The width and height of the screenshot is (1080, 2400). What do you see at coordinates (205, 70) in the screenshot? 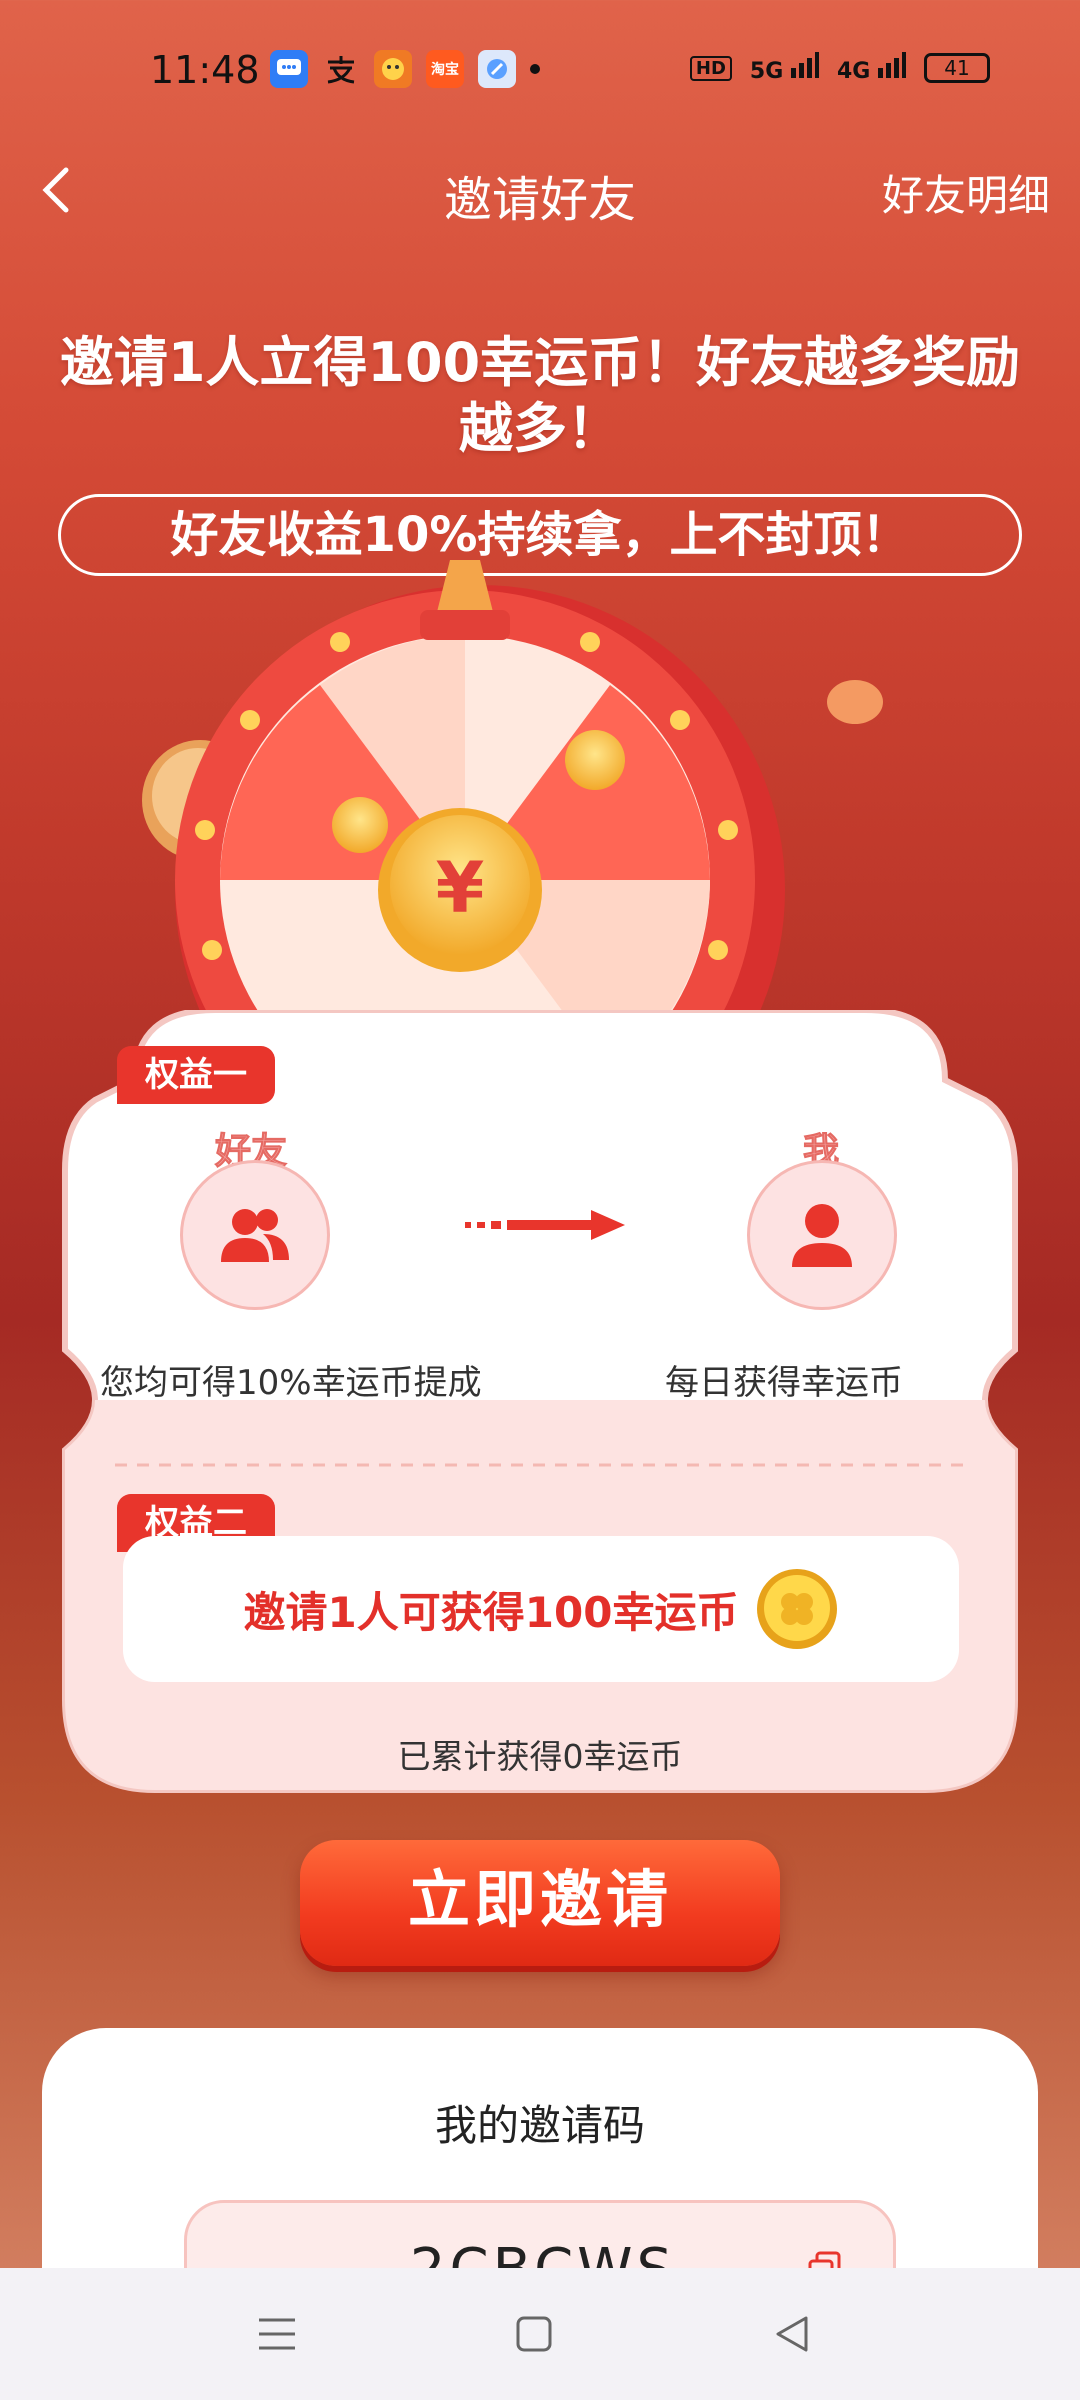
I see `status-time: 11:48` at bounding box center [205, 70].